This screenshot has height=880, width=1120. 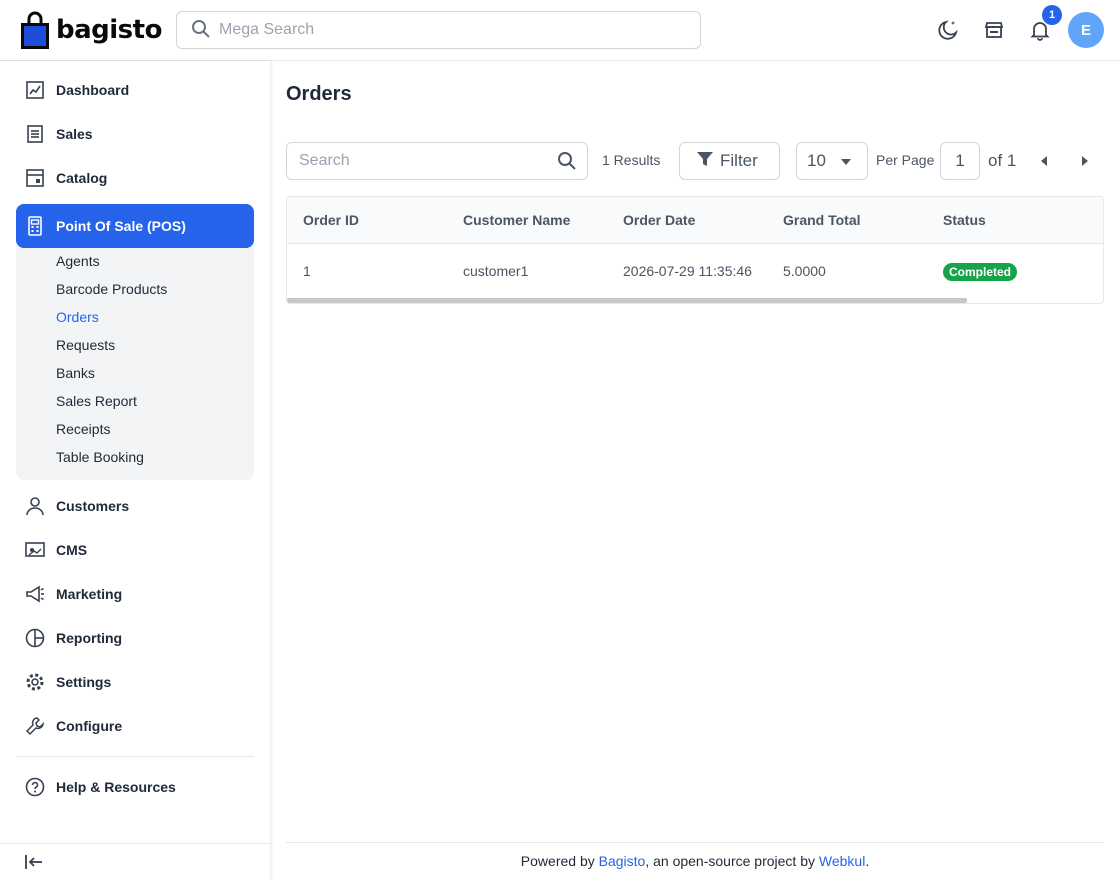 What do you see at coordinates (832, 161) in the screenshot?
I see `per-page-select: 10` at bounding box center [832, 161].